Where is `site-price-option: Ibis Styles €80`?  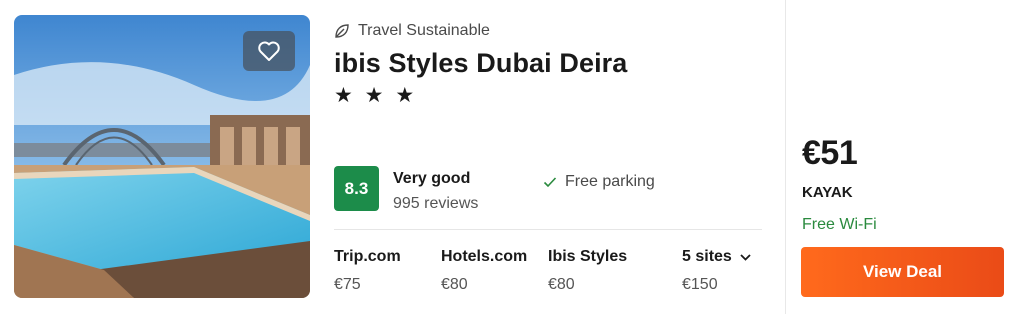
site-price-option: Ibis Styles €80 is located at coordinates (587, 271).